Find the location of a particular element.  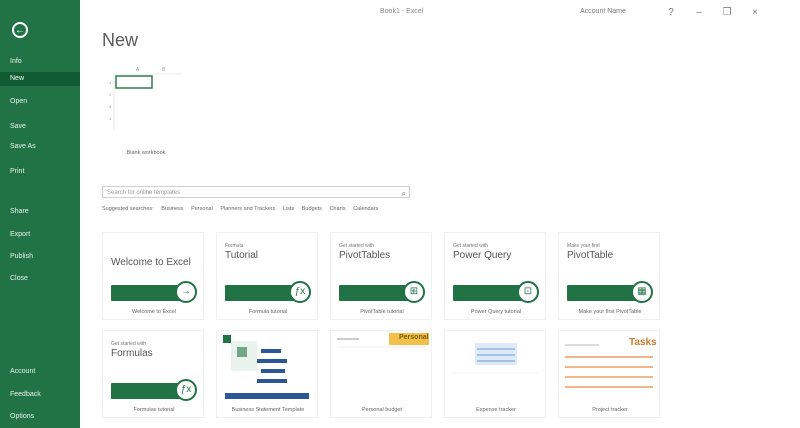

template-tile: Welcome to Excel → Welcome to Excel is located at coordinates (153, 276).